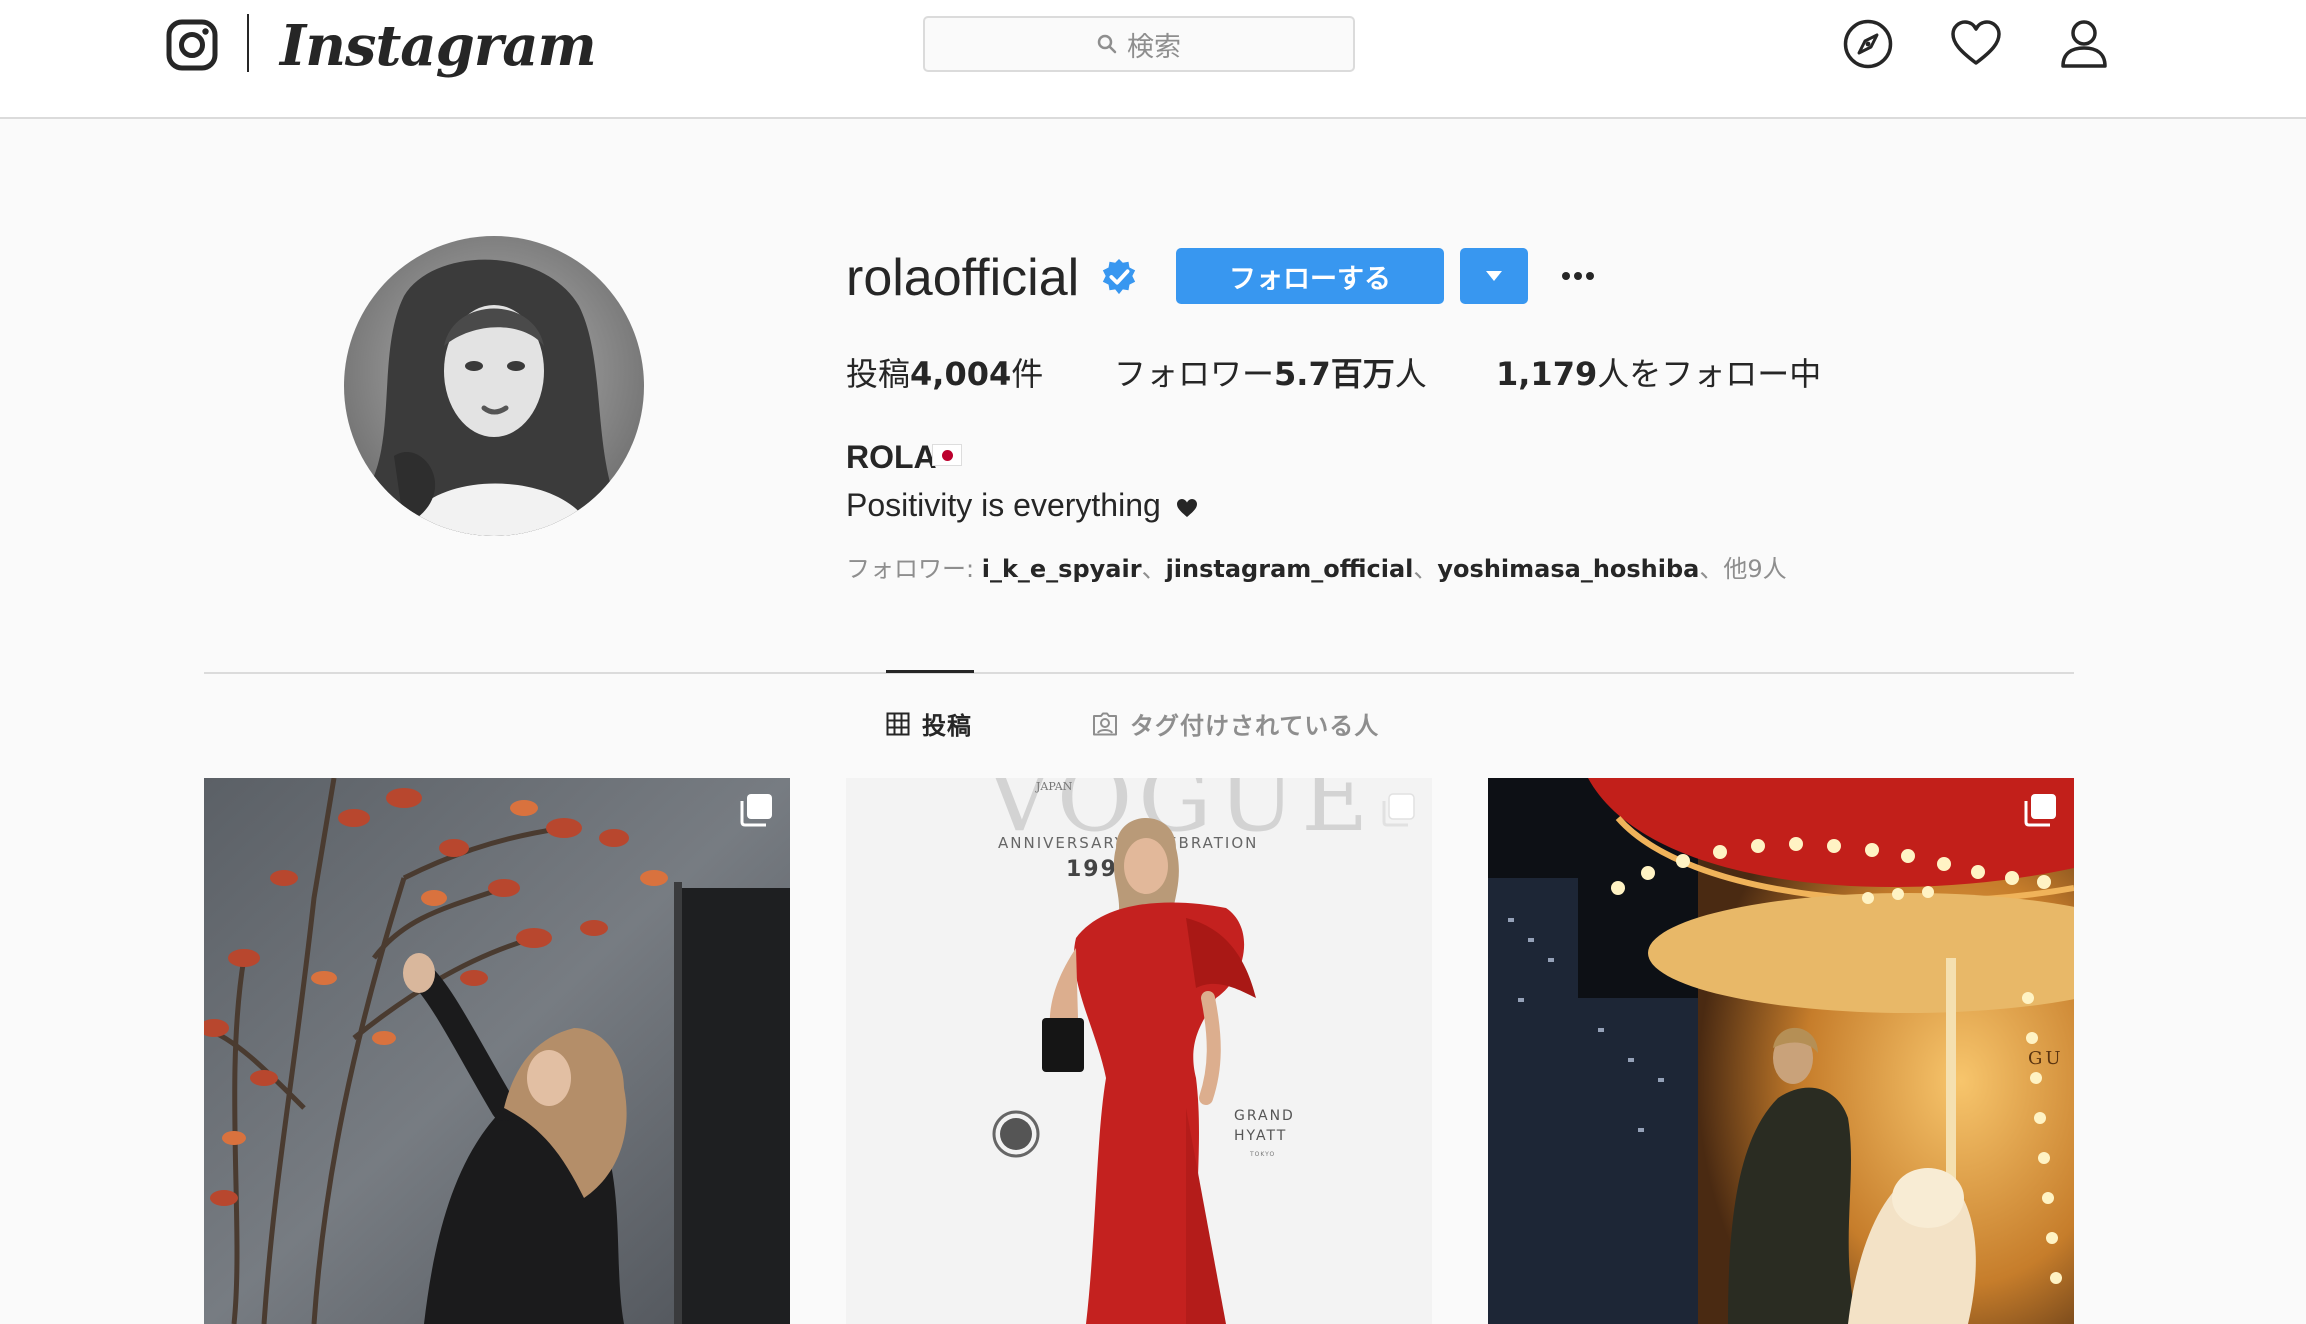  What do you see at coordinates (494, 386) in the screenshot?
I see `profile-avatar` at bounding box center [494, 386].